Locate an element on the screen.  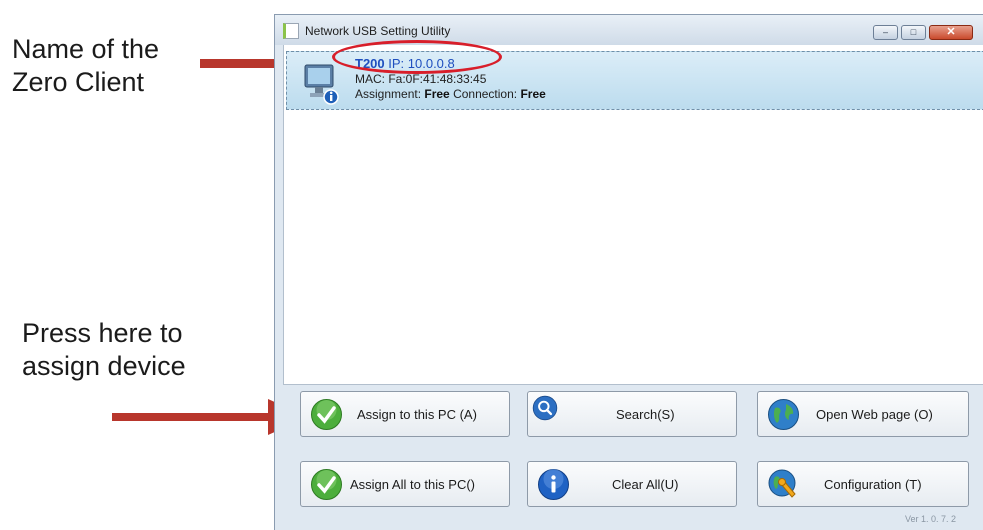
window-title: Network USB Setting Utility is located at coordinates (378, 31).